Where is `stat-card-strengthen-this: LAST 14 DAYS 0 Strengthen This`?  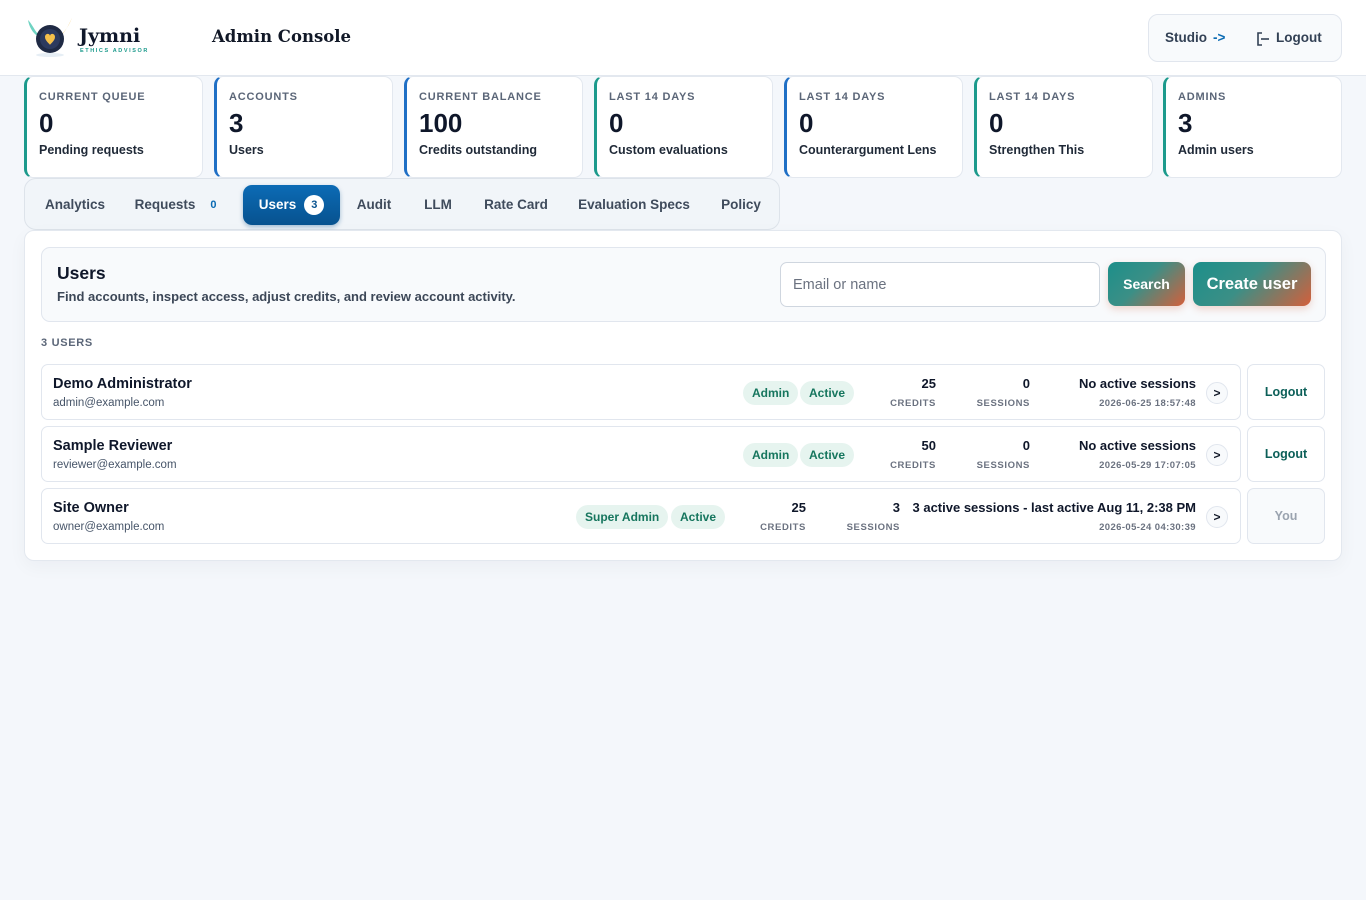 stat-card-strengthen-this: LAST 14 DAYS 0 Strengthen This is located at coordinates (1063, 127).